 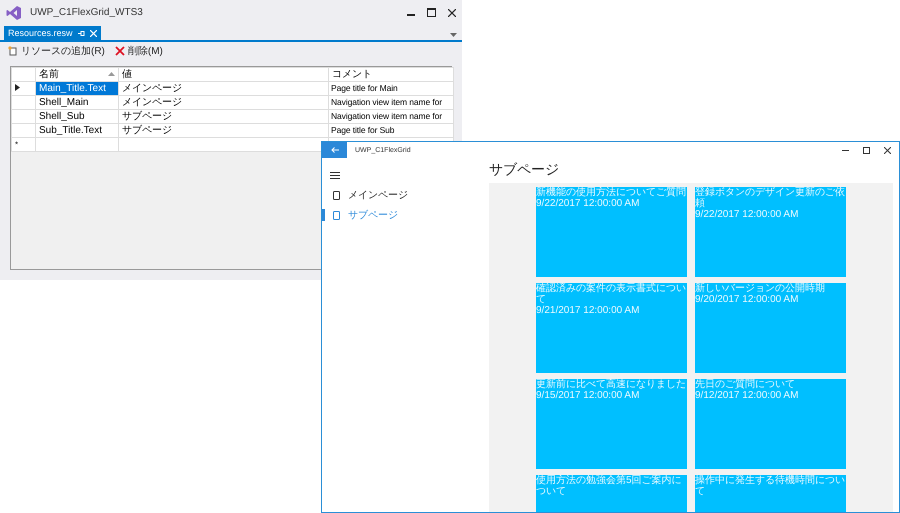 I want to click on card-date: 9/15/2017 12:00:00 AM, so click(x=588, y=395).